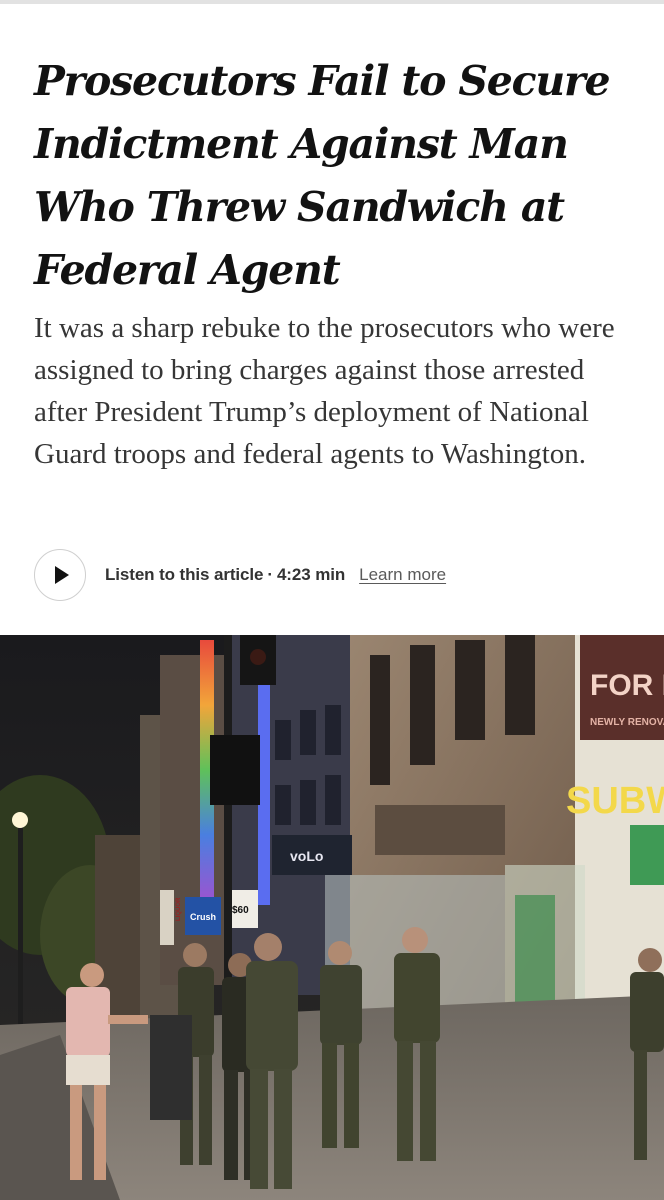  I want to click on street-lamp-pole, so click(20, 935).